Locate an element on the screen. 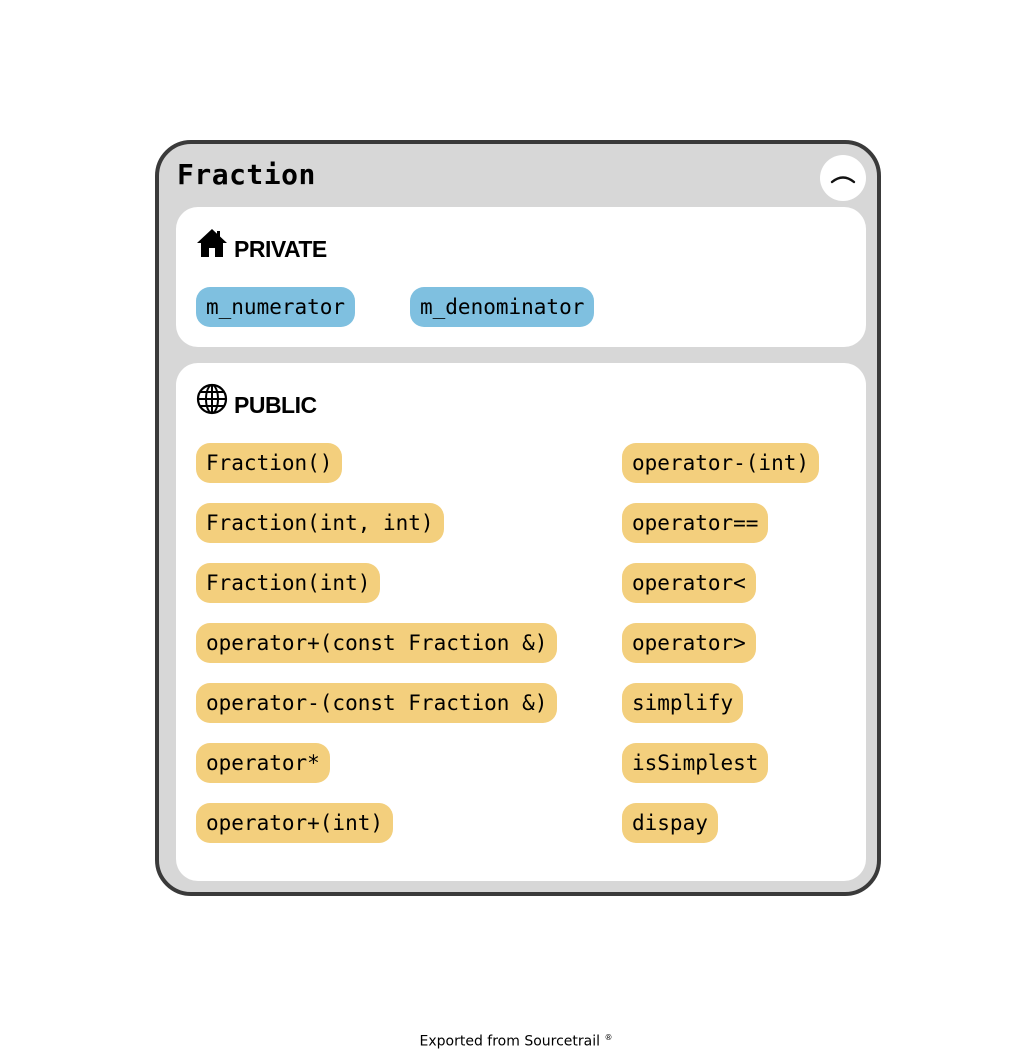 Image resolution: width=1032 pixels, height=1062 pixels. method-operator-plus-fraction: operator+(const Fraction &) is located at coordinates (377, 643).